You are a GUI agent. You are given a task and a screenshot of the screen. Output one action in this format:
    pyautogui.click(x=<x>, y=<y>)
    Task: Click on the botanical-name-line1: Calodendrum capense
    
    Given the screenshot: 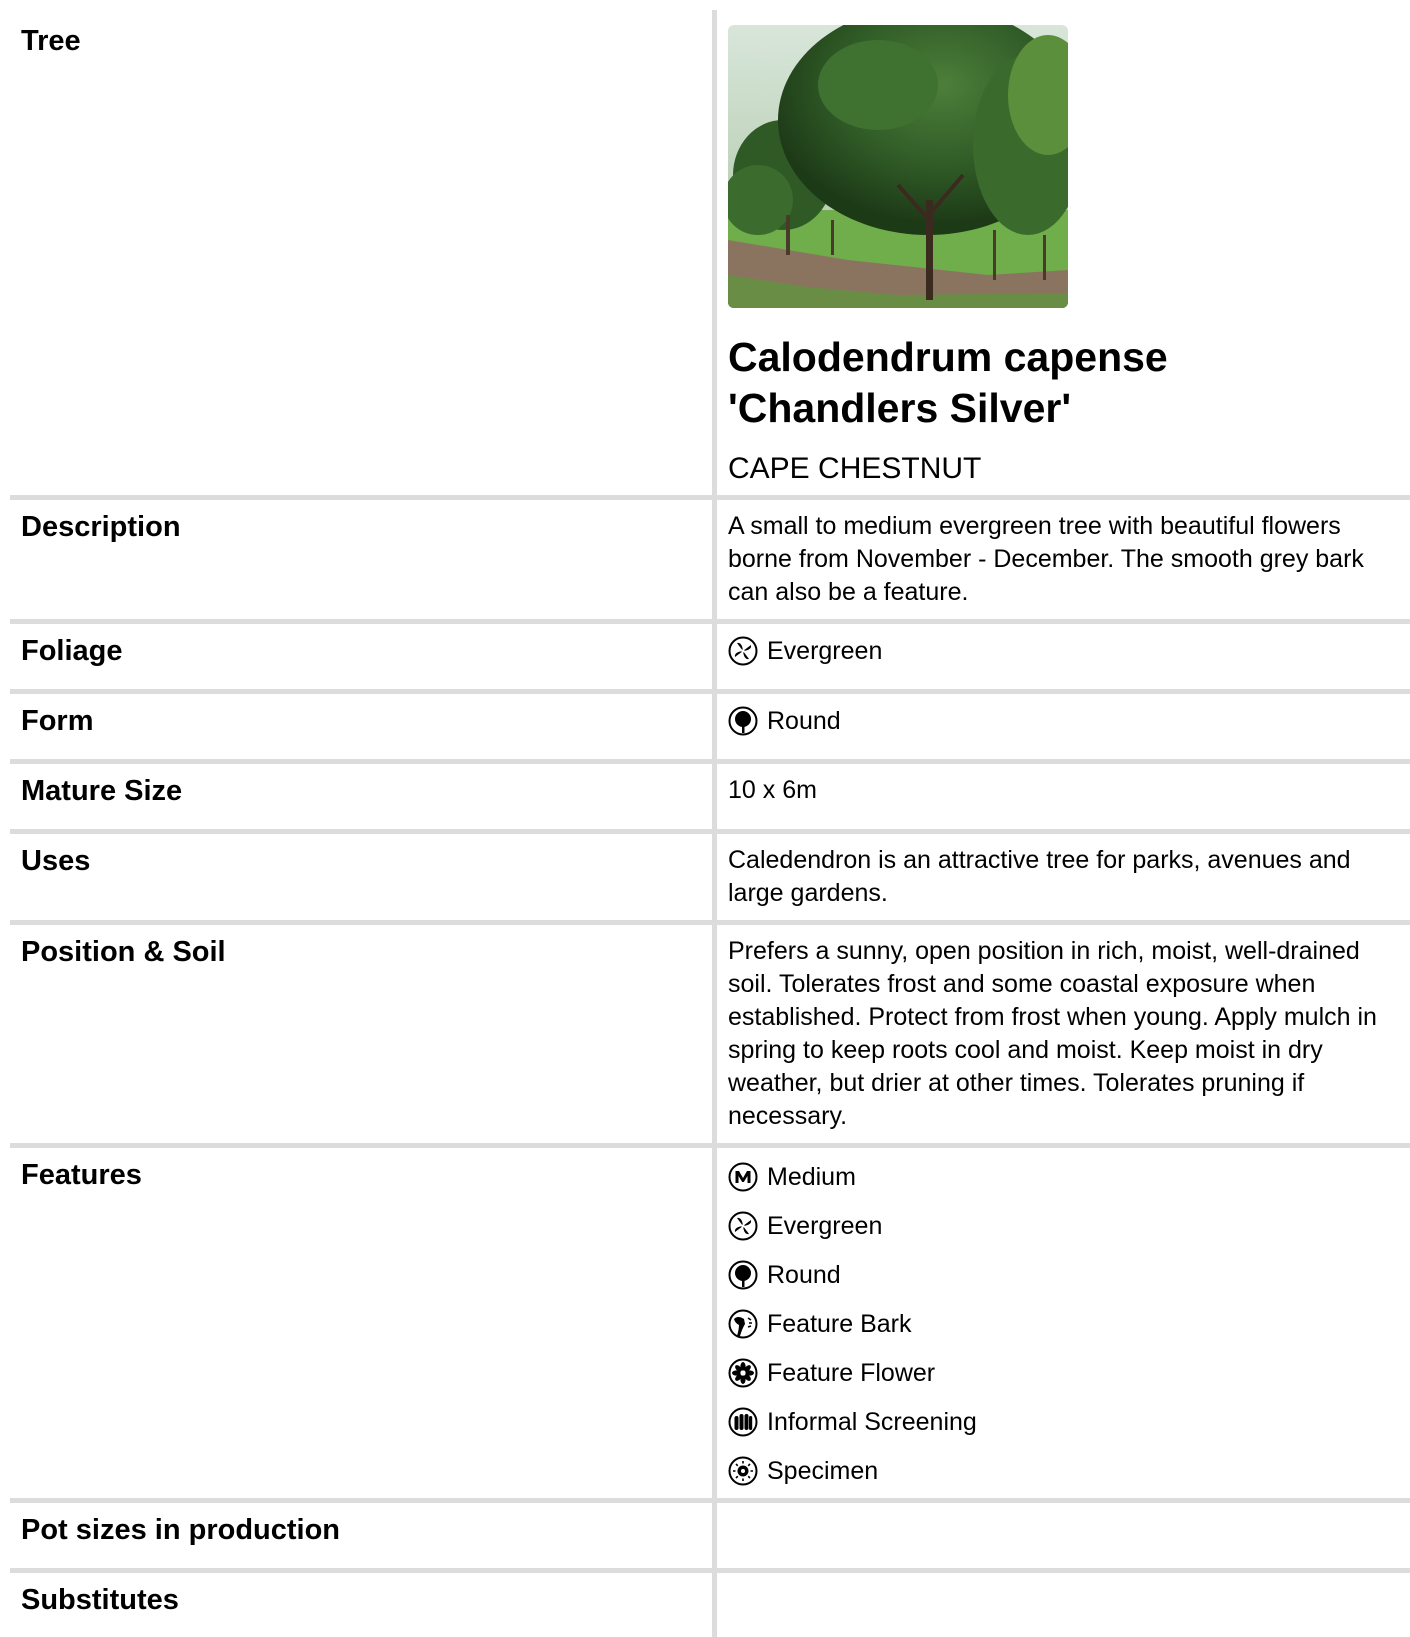 What is the action you would take?
    pyautogui.click(x=948, y=357)
    